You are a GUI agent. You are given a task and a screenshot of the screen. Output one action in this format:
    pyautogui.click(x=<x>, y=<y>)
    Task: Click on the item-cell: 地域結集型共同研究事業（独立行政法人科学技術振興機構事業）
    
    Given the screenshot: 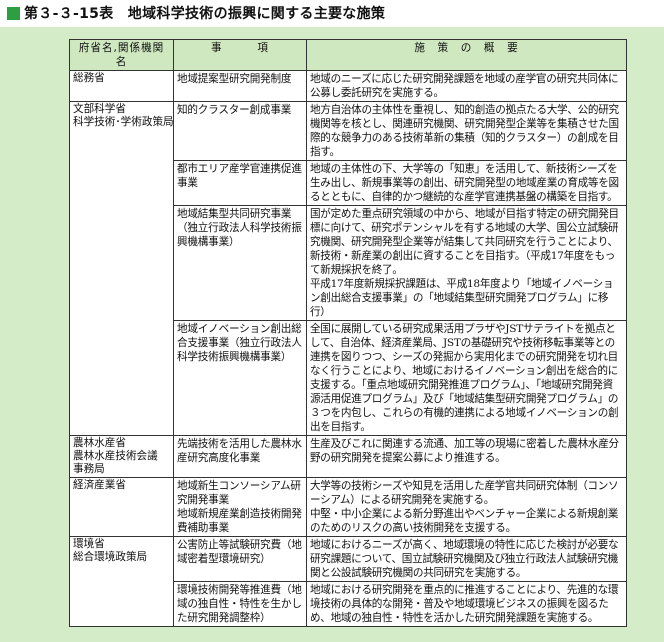 What is the action you would take?
    pyautogui.click(x=240, y=263)
    